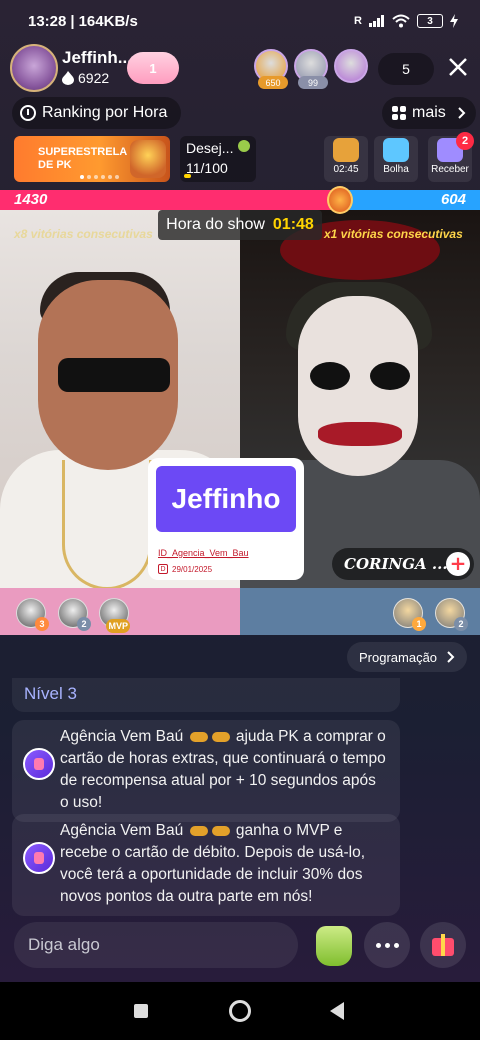  Describe the element at coordinates (114, 615) in the screenshot. I see `supporter-avatar: MVP` at that location.